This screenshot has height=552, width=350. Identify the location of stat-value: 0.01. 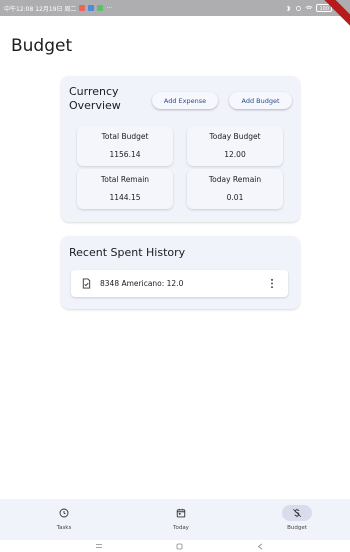
(235, 197).